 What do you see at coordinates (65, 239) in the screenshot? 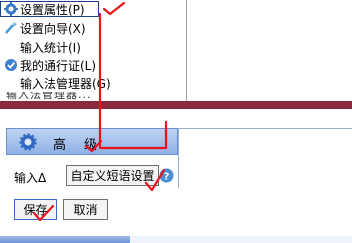
I see `bottom-bar` at bounding box center [65, 239].